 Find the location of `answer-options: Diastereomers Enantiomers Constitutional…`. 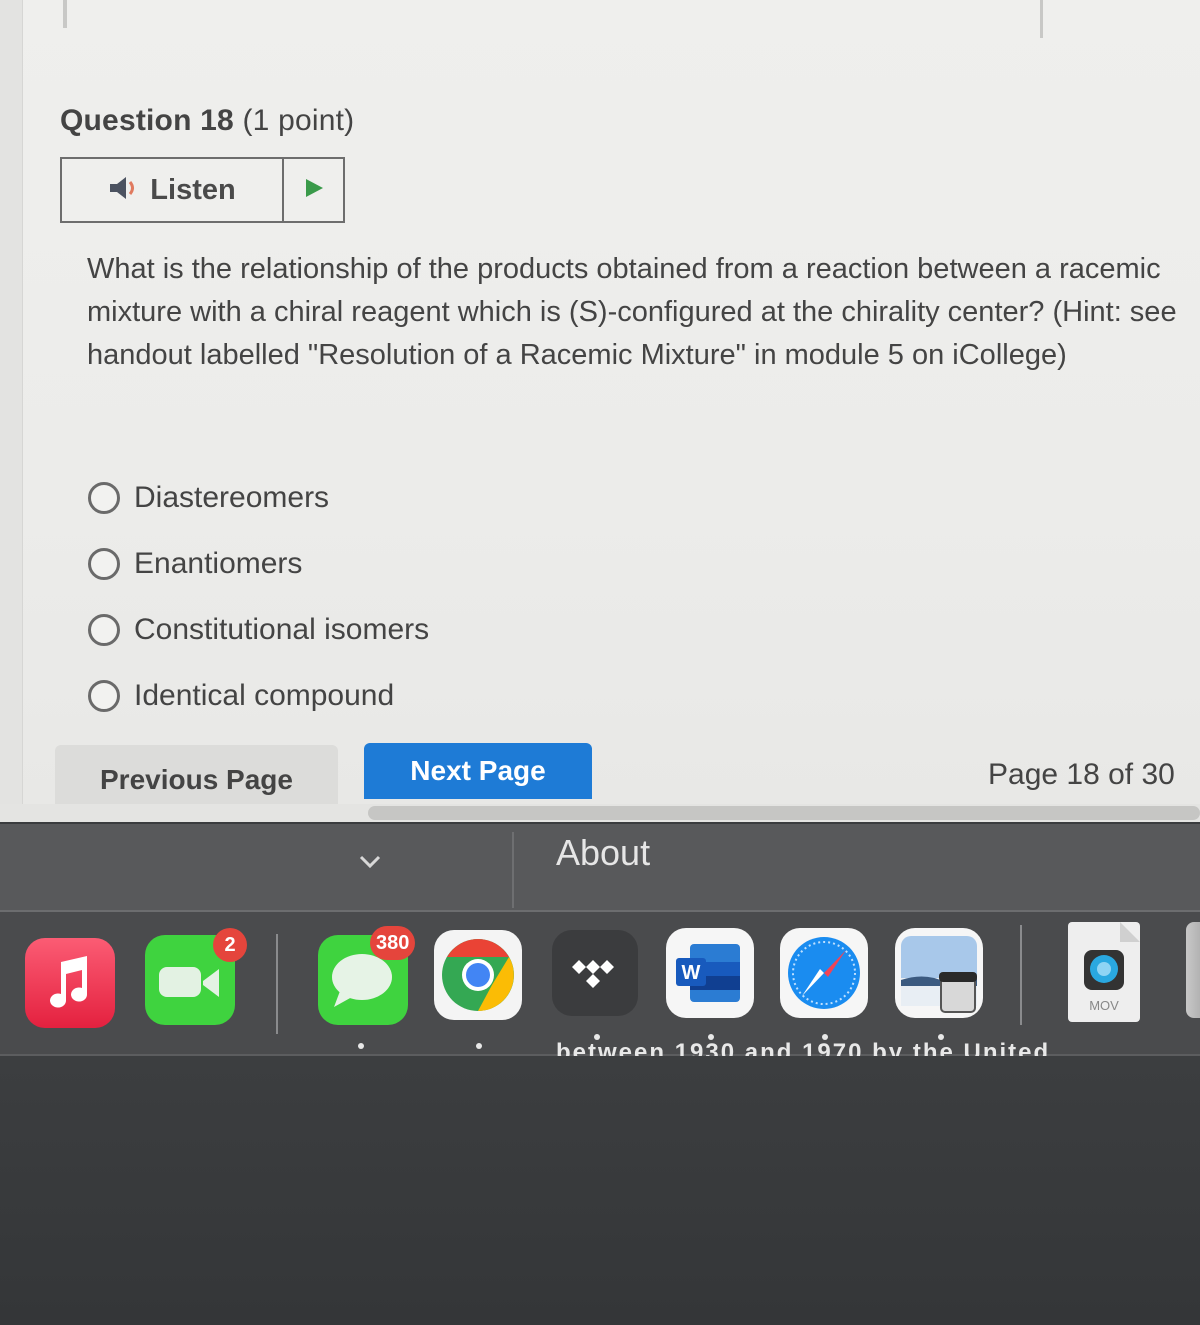

answer-options: Diastereomers Enantiomers Constitutional… is located at coordinates (258, 597).